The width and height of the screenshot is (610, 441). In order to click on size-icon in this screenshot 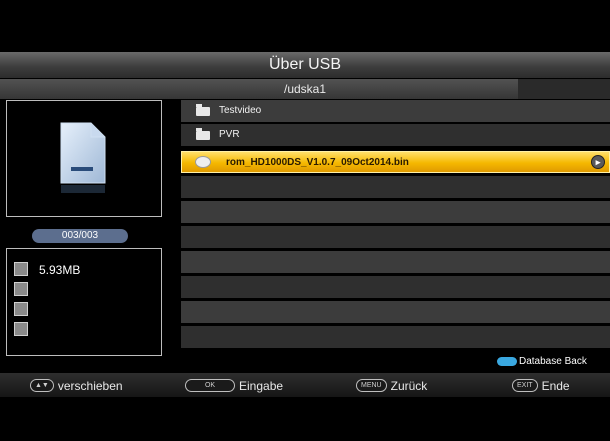, I will do `click(21, 269)`.